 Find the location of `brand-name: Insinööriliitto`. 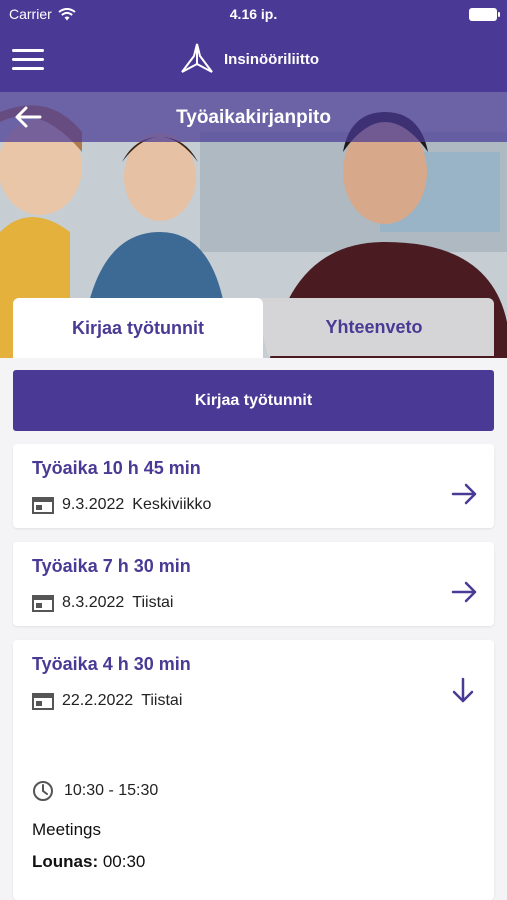

brand-name: Insinööriliitto is located at coordinates (271, 59).